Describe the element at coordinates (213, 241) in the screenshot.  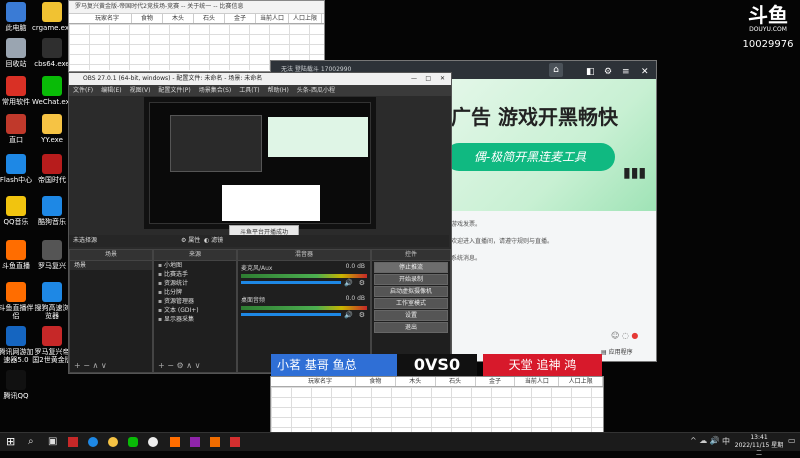
I see `filters-button: ◐ 滤镜` at that location.